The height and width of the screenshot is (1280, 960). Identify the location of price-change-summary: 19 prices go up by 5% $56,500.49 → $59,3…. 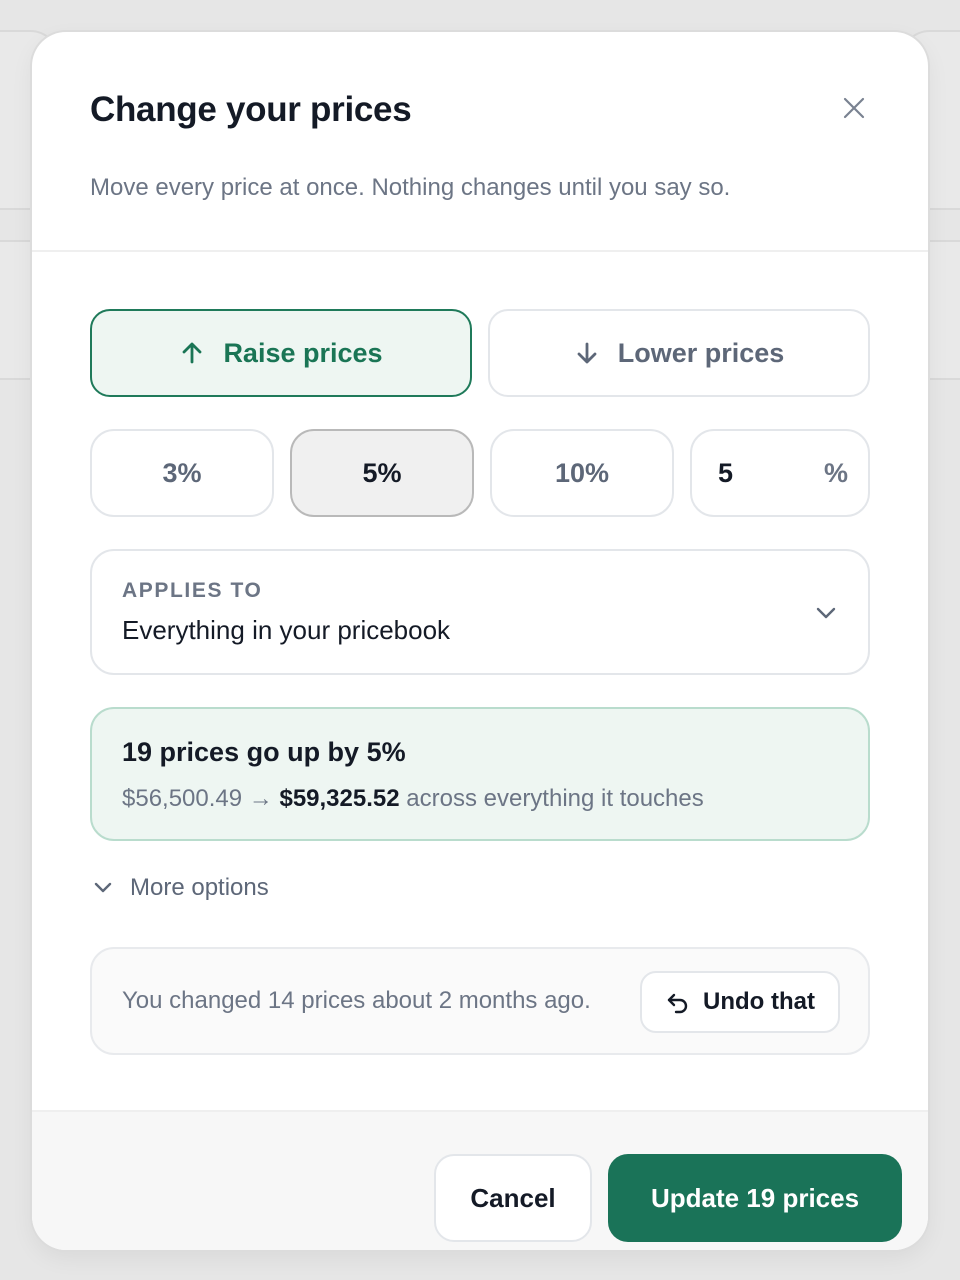
(480, 774).